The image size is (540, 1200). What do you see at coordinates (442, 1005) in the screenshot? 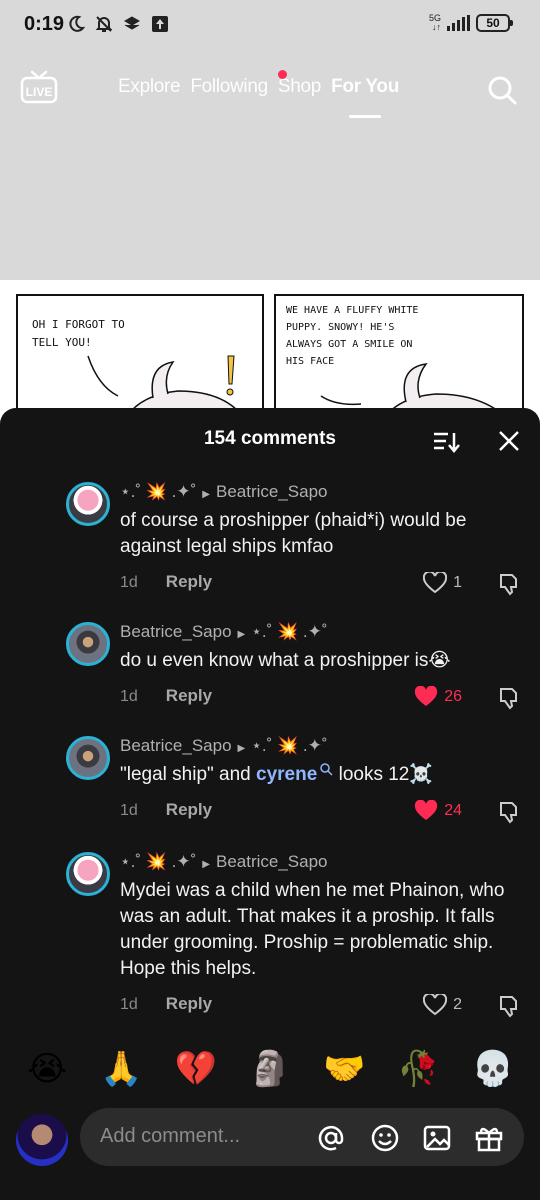
I see `like-button: 2` at bounding box center [442, 1005].